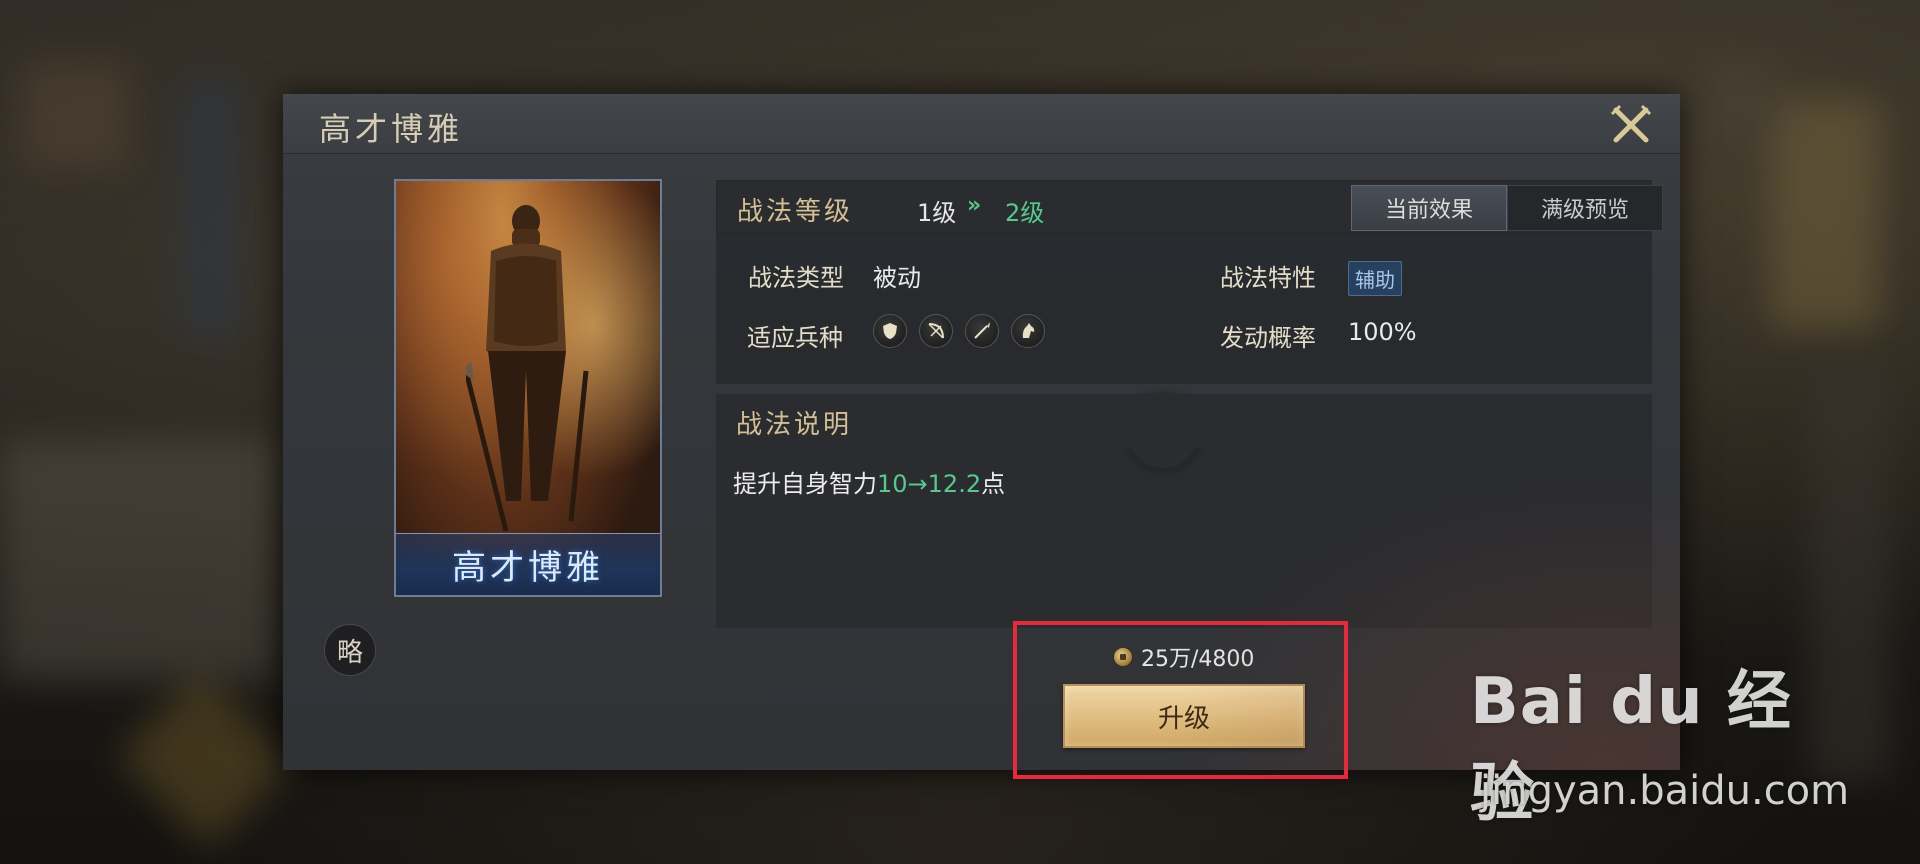 The height and width of the screenshot is (864, 1920). I want to click on level-next: 2级, so click(1025, 213).